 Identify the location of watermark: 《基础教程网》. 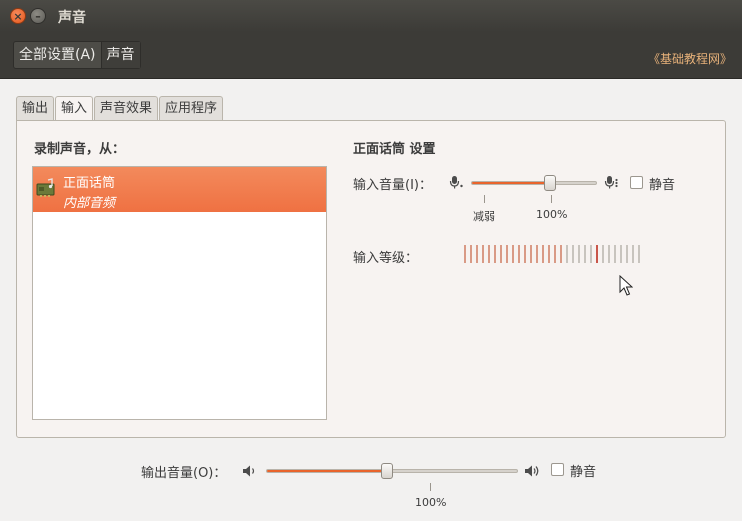
(689, 59).